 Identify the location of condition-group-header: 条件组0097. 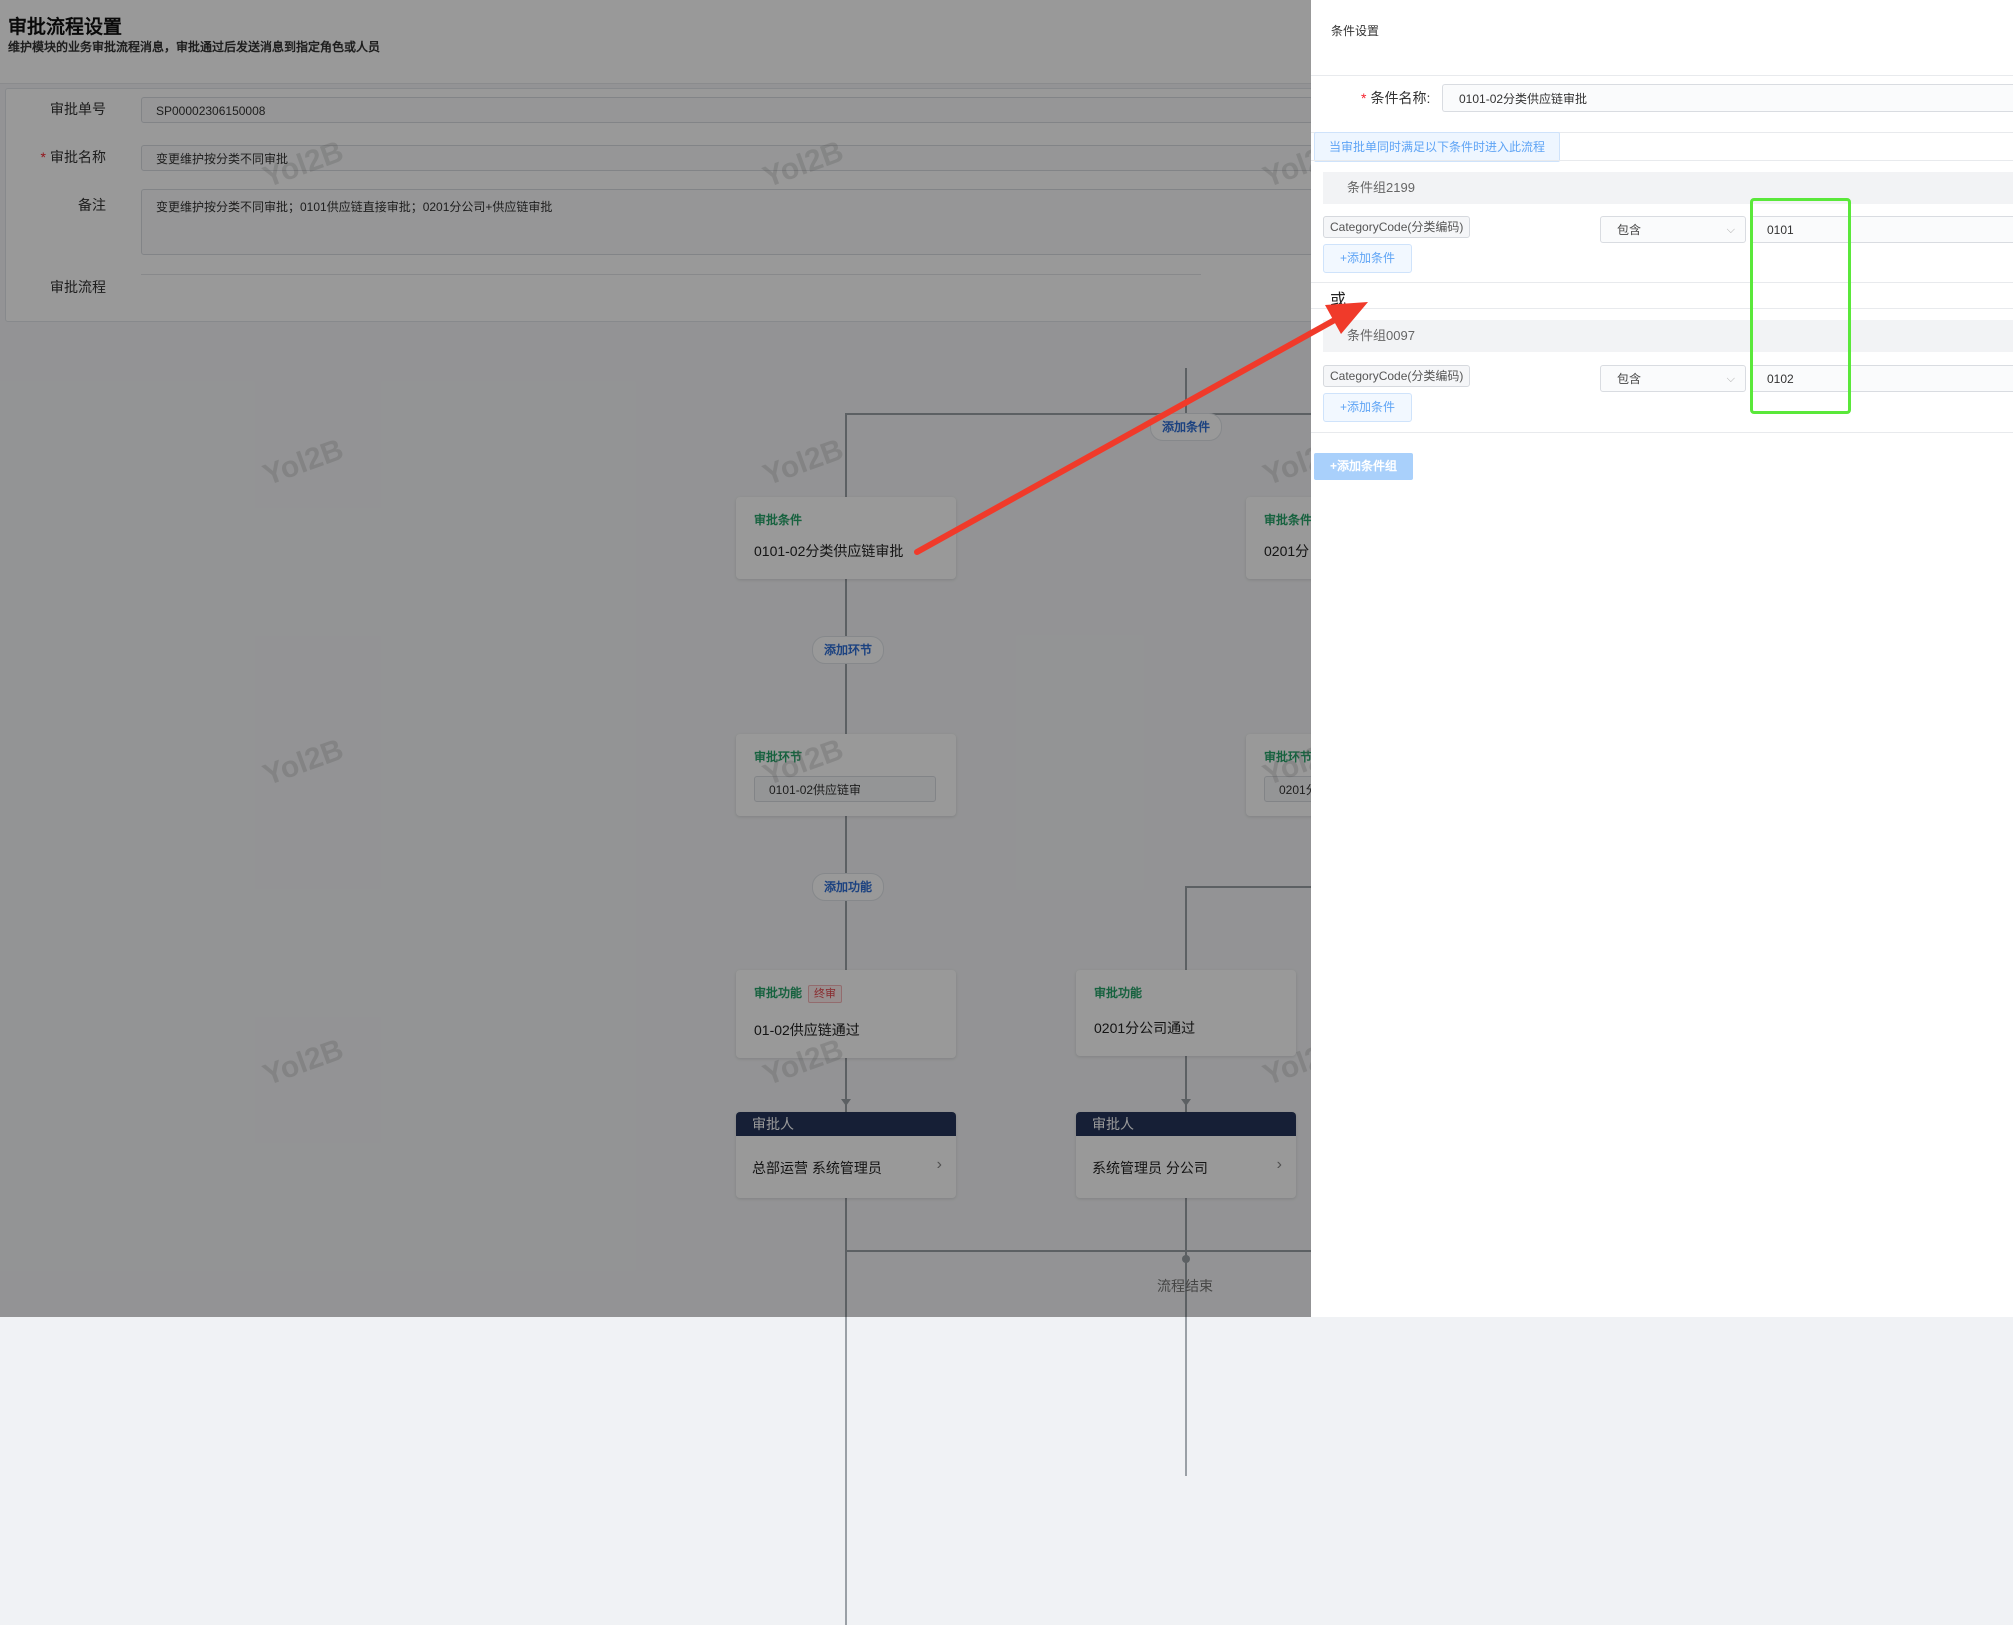
(1668, 336).